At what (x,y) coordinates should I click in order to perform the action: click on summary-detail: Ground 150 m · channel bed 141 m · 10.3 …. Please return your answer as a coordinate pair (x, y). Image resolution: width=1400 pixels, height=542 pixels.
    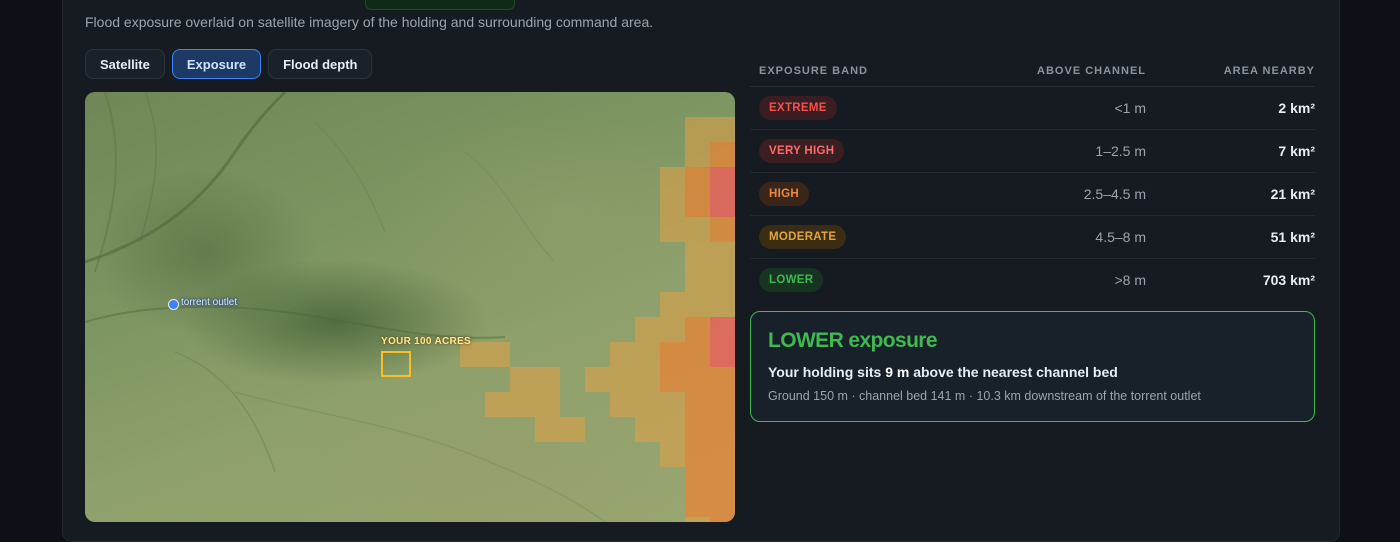
    Looking at the image, I should click on (984, 396).